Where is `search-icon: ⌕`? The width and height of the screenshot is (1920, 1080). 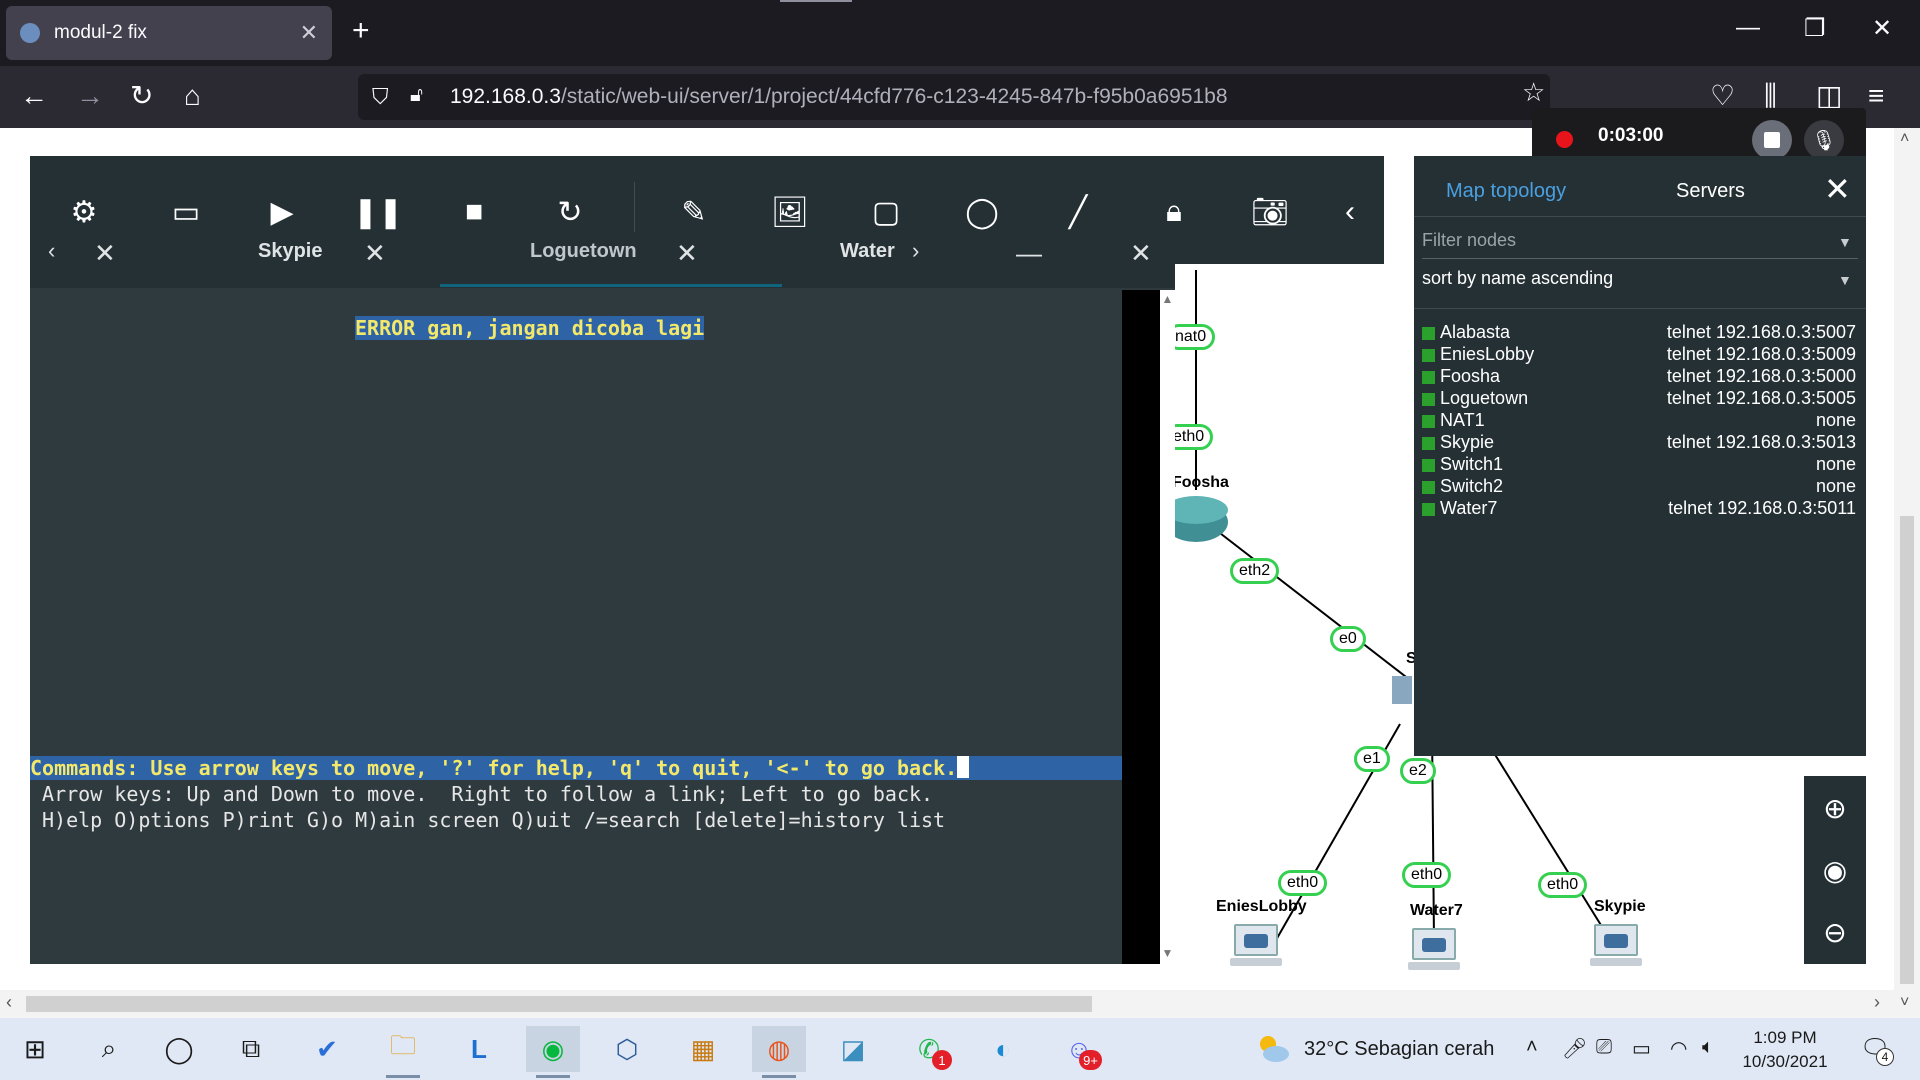
search-icon: ⌕ is located at coordinates (109, 1049).